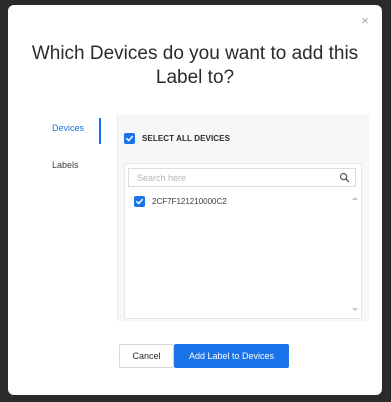 The width and height of the screenshot is (391, 402). I want to click on active-tab-indicator, so click(100, 131).